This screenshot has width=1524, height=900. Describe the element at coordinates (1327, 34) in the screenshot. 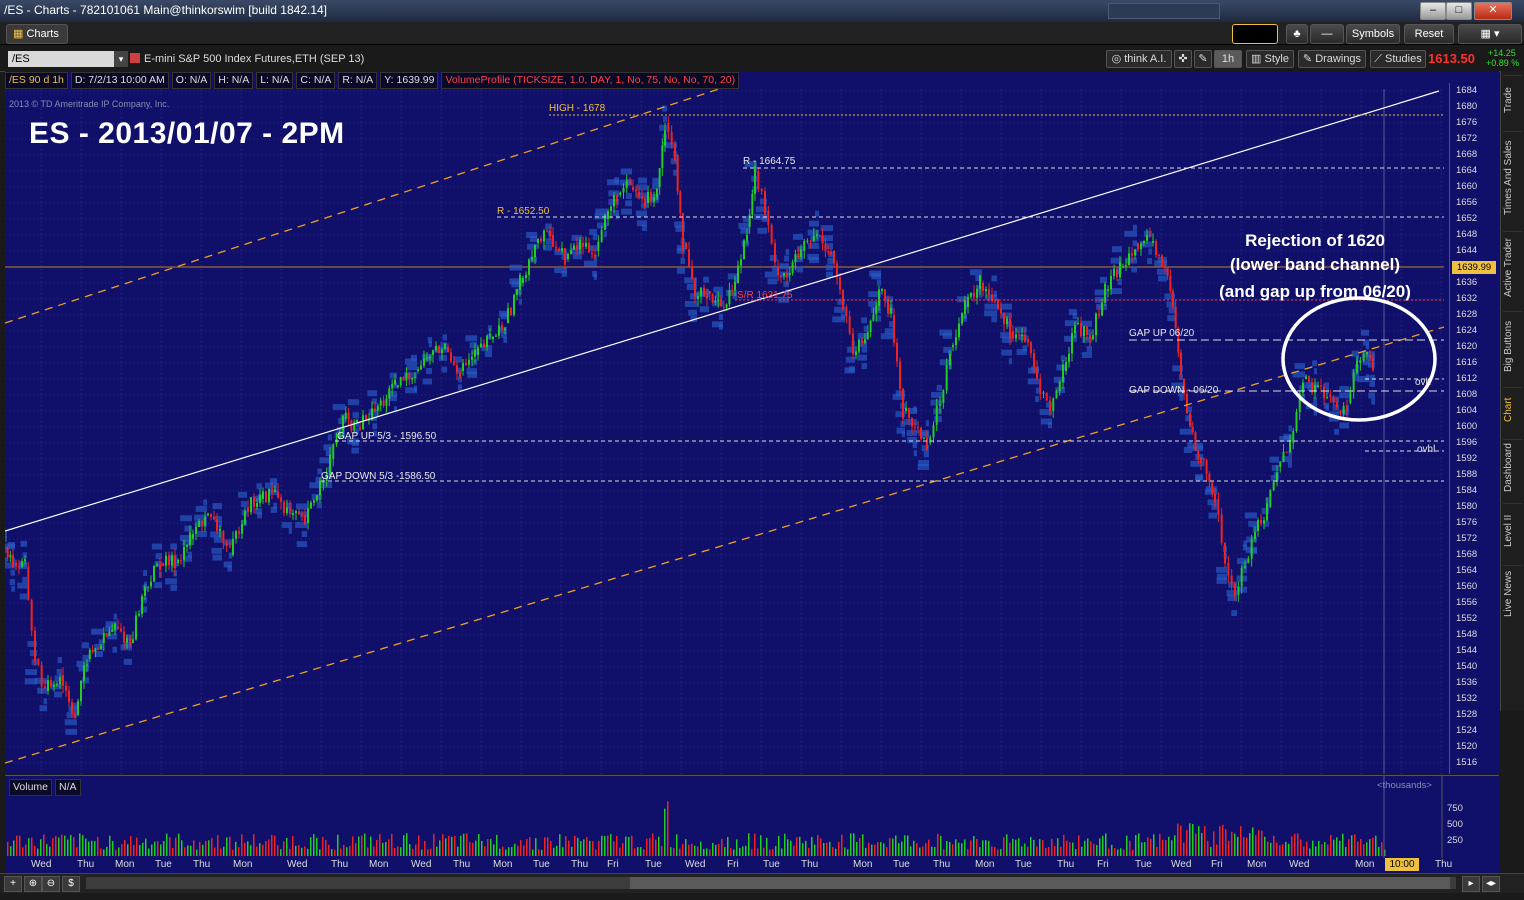

I see `link-icon: —` at that location.